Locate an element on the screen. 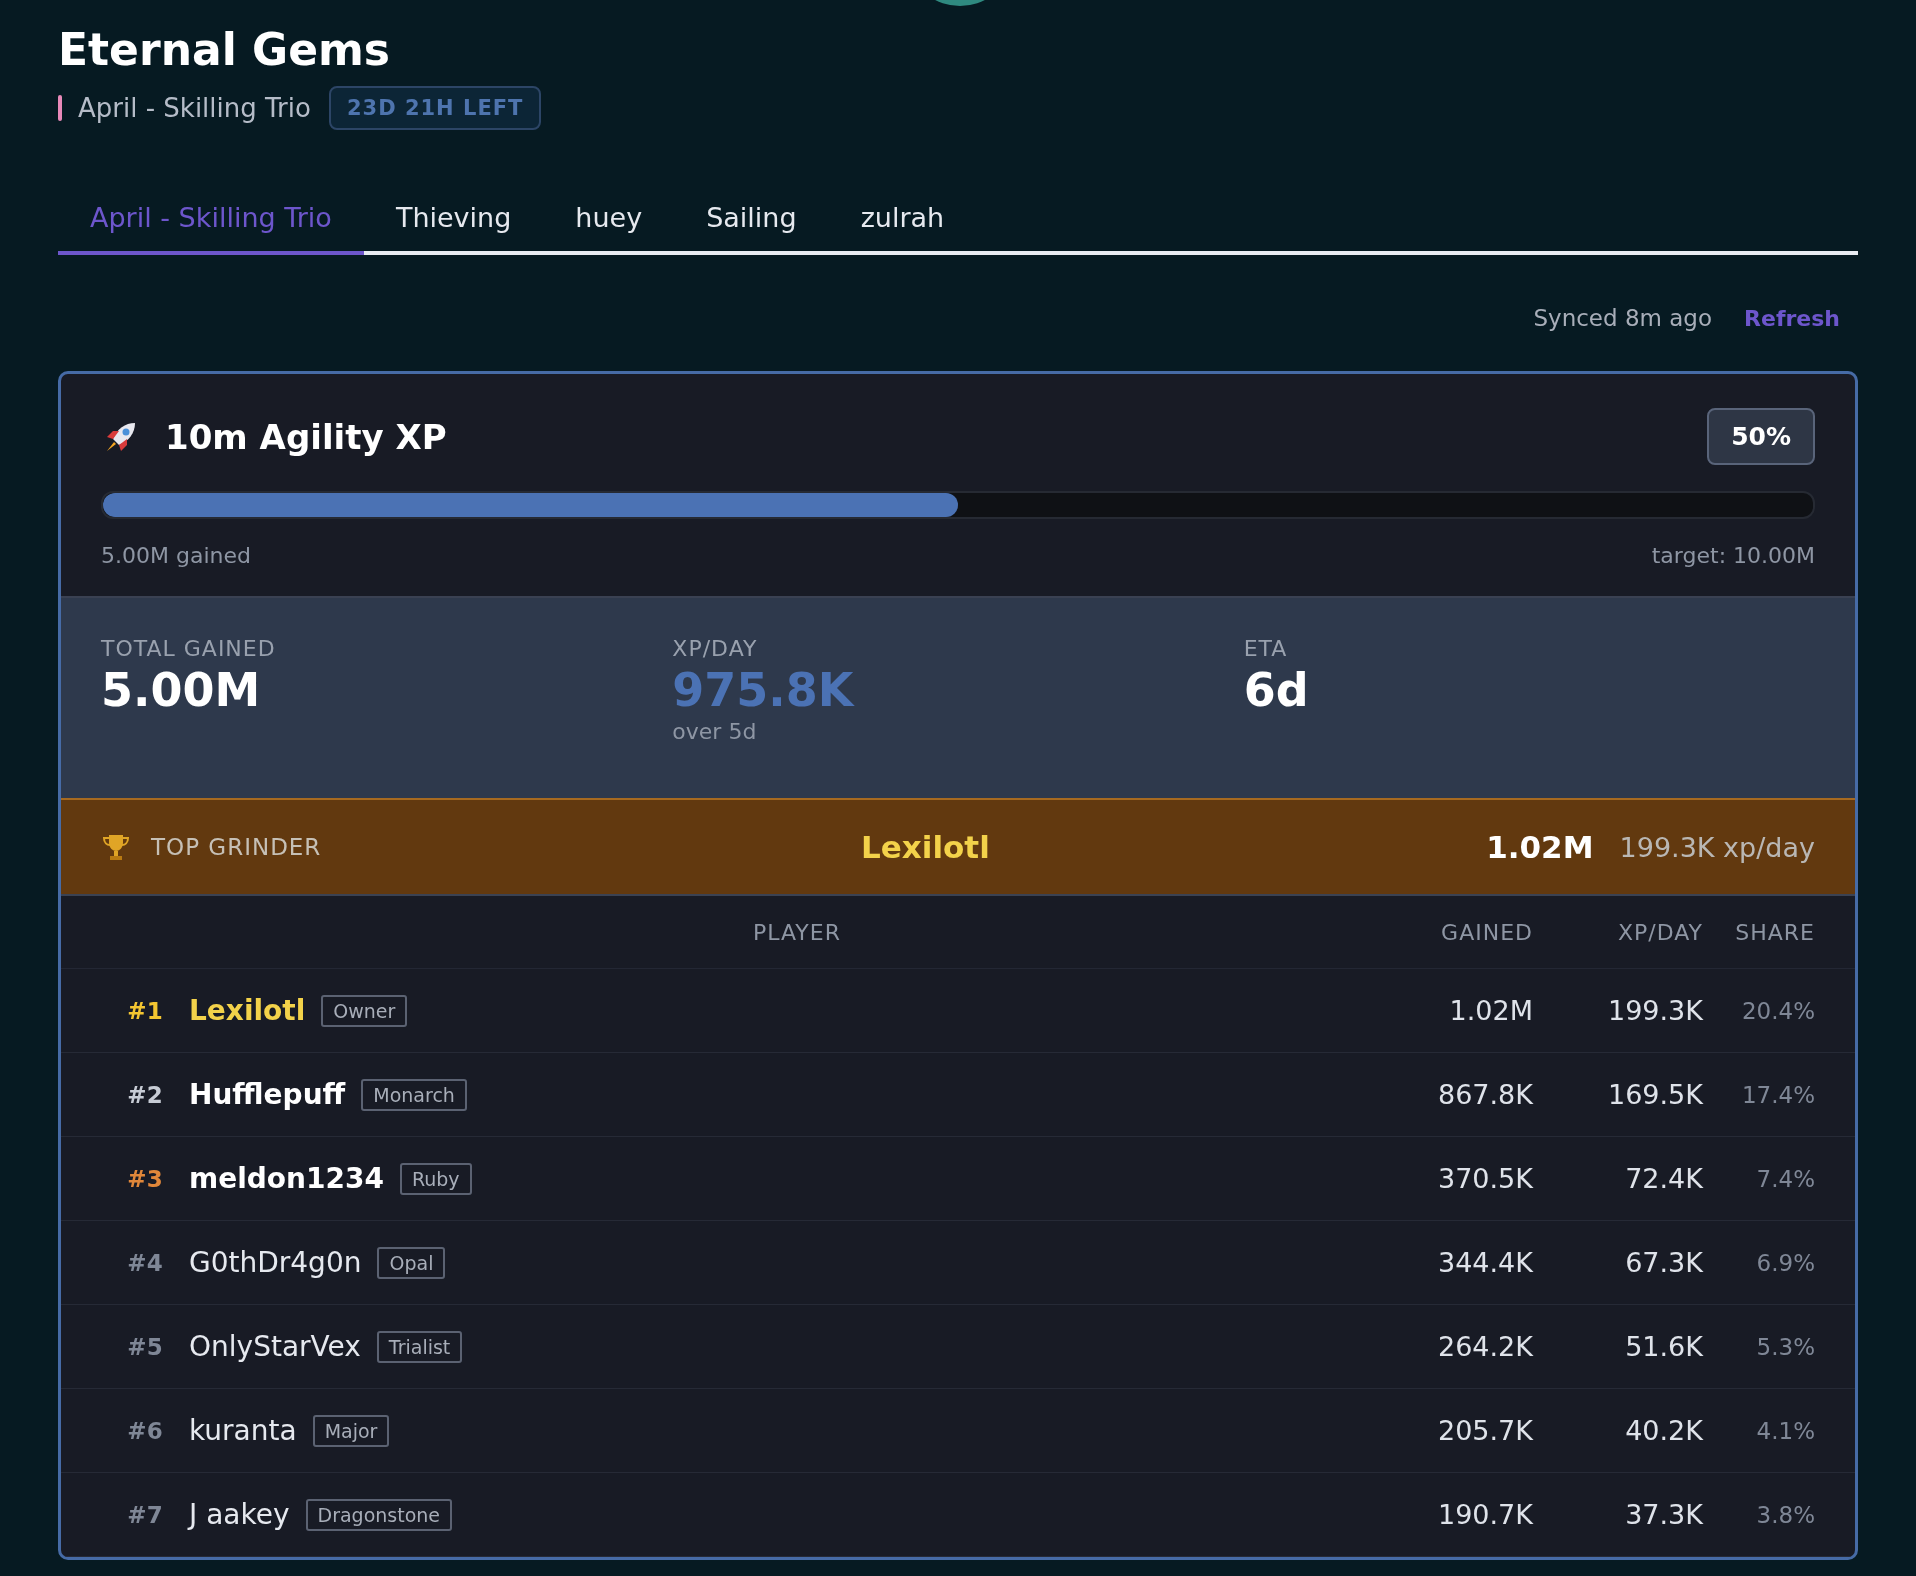  grinder-rate: 199.3K xp/day is located at coordinates (1717, 847).